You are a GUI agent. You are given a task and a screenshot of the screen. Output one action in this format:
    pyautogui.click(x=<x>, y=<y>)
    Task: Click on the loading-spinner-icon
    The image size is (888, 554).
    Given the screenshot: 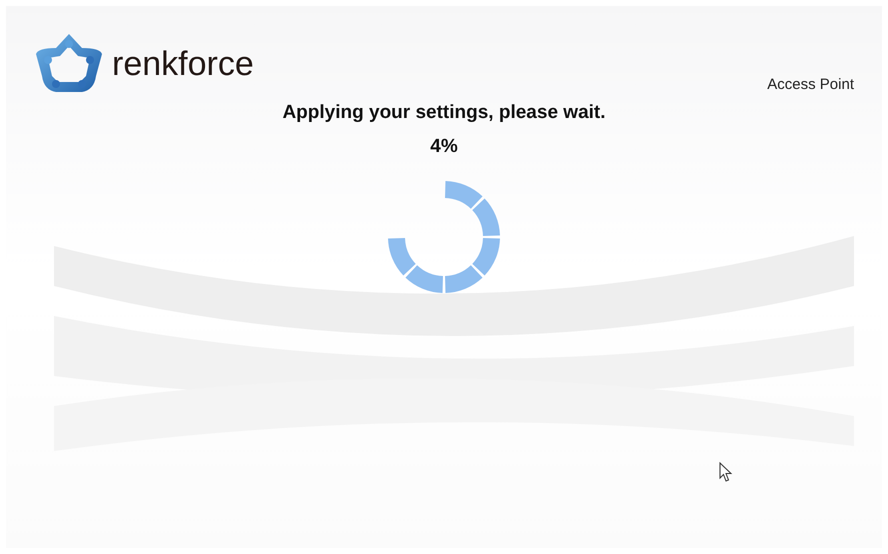 What is the action you would take?
    pyautogui.click(x=444, y=237)
    